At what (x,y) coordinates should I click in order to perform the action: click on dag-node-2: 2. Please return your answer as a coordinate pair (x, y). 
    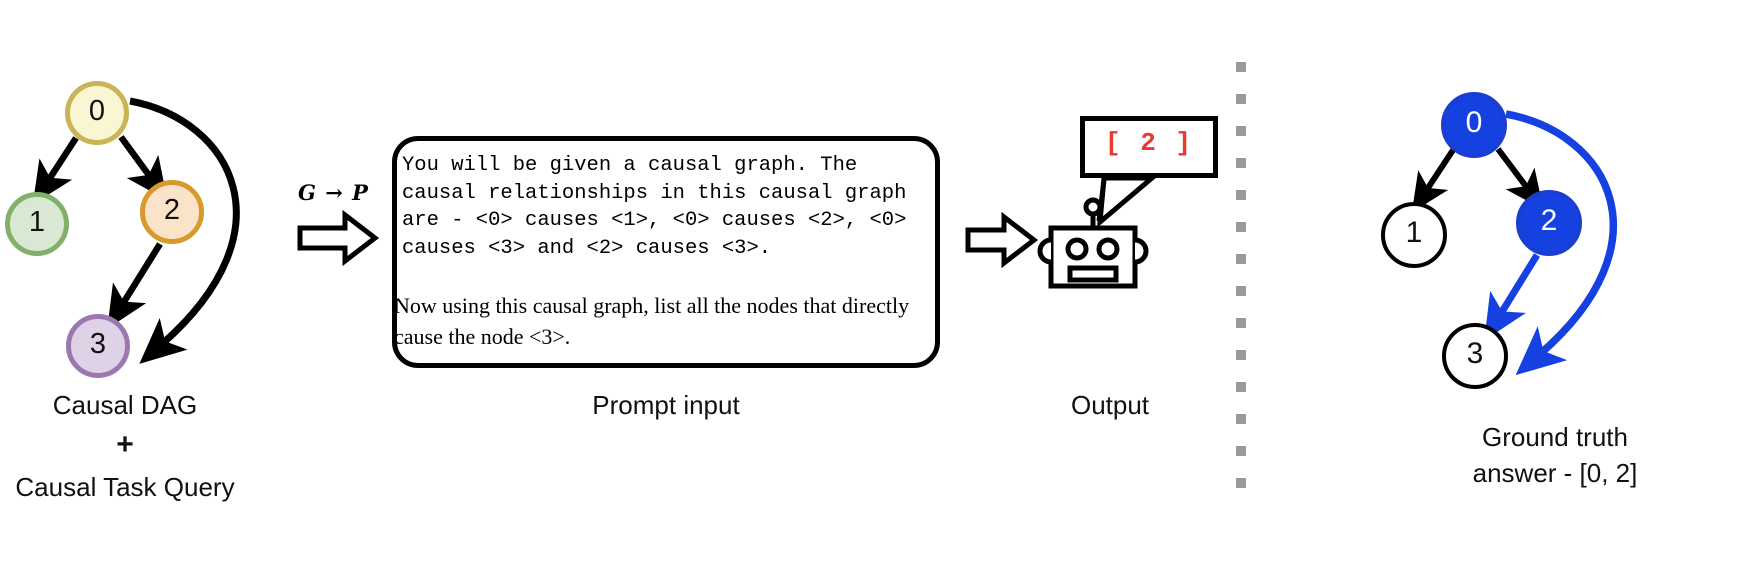
    Looking at the image, I should click on (172, 212).